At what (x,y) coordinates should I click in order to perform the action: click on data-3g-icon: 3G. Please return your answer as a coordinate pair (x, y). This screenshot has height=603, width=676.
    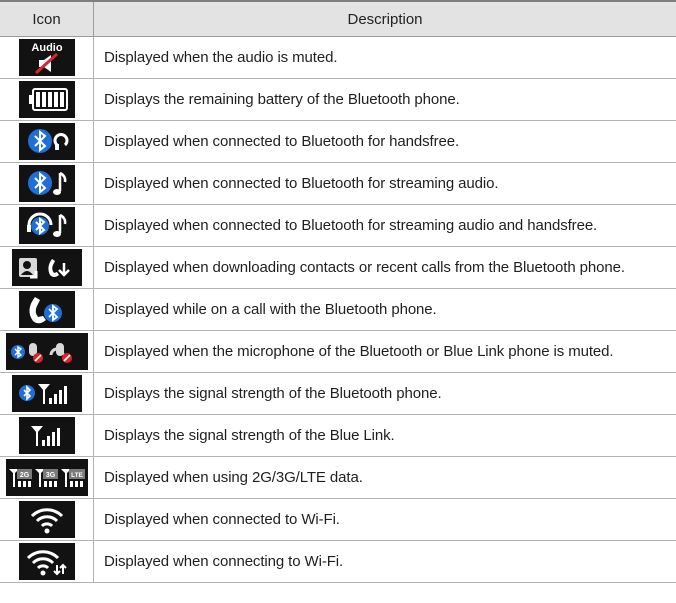
    Looking at the image, I should click on (46, 478).